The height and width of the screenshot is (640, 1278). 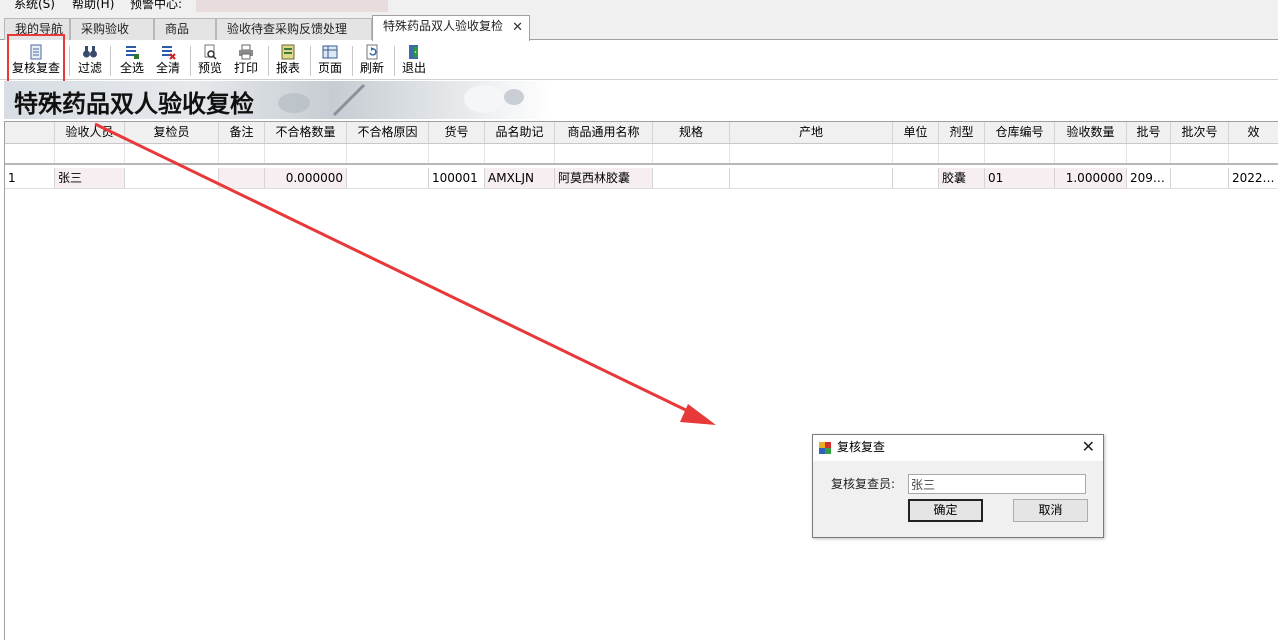 What do you see at coordinates (811, 132) in the screenshot?
I see `column-header: 产地` at bounding box center [811, 132].